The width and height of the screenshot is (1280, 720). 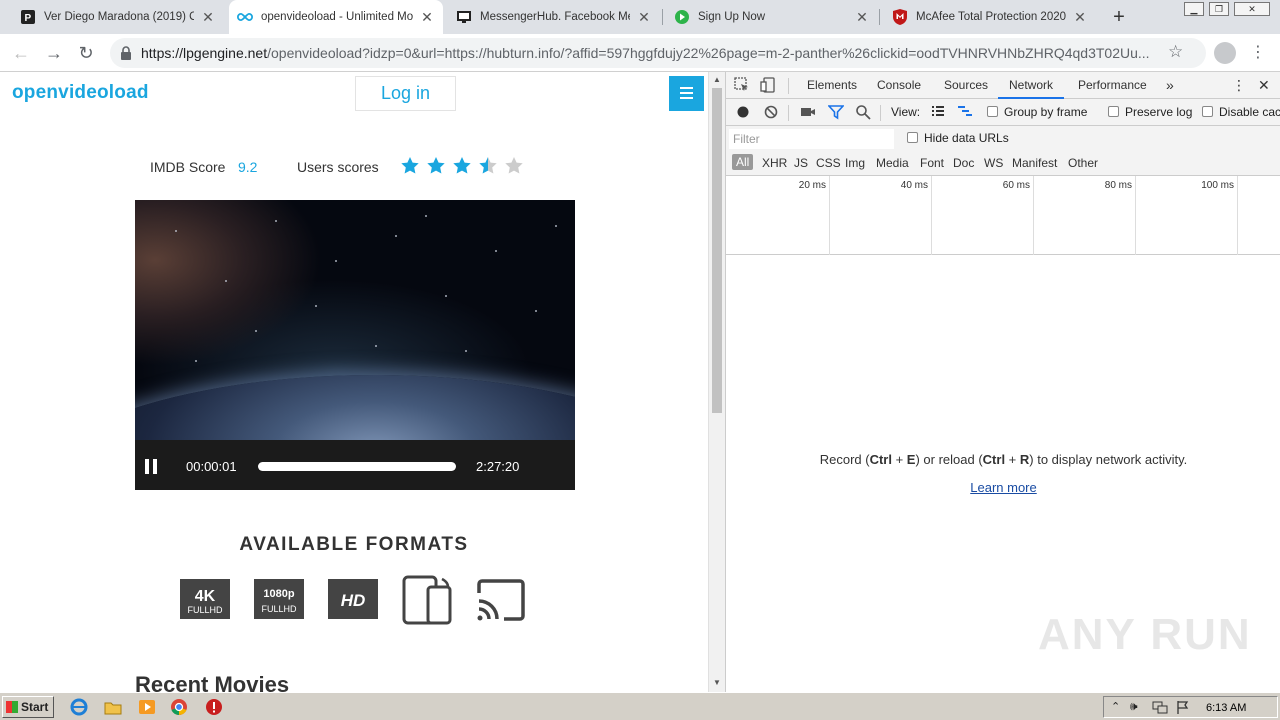 I want to click on restore-icon: ❐, so click(x=1219, y=9).